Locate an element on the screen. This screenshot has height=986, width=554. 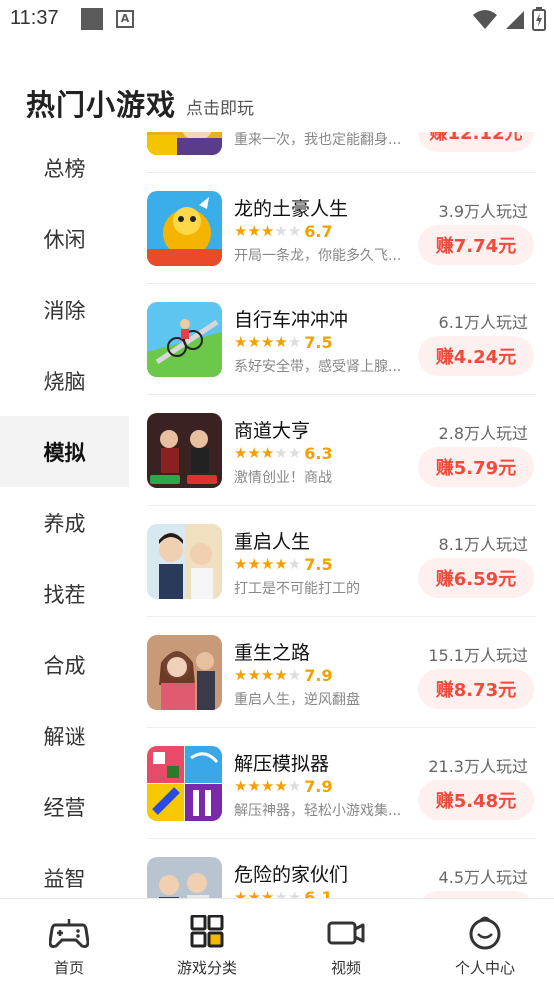
sidebar-item-解谜: 解谜 is located at coordinates (64, 735).